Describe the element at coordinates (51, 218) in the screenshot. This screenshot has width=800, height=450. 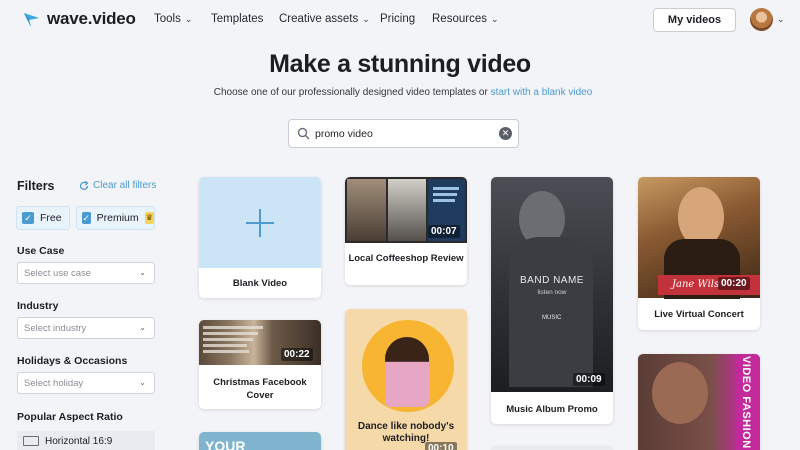
I see `chip-free-label: Free` at that location.